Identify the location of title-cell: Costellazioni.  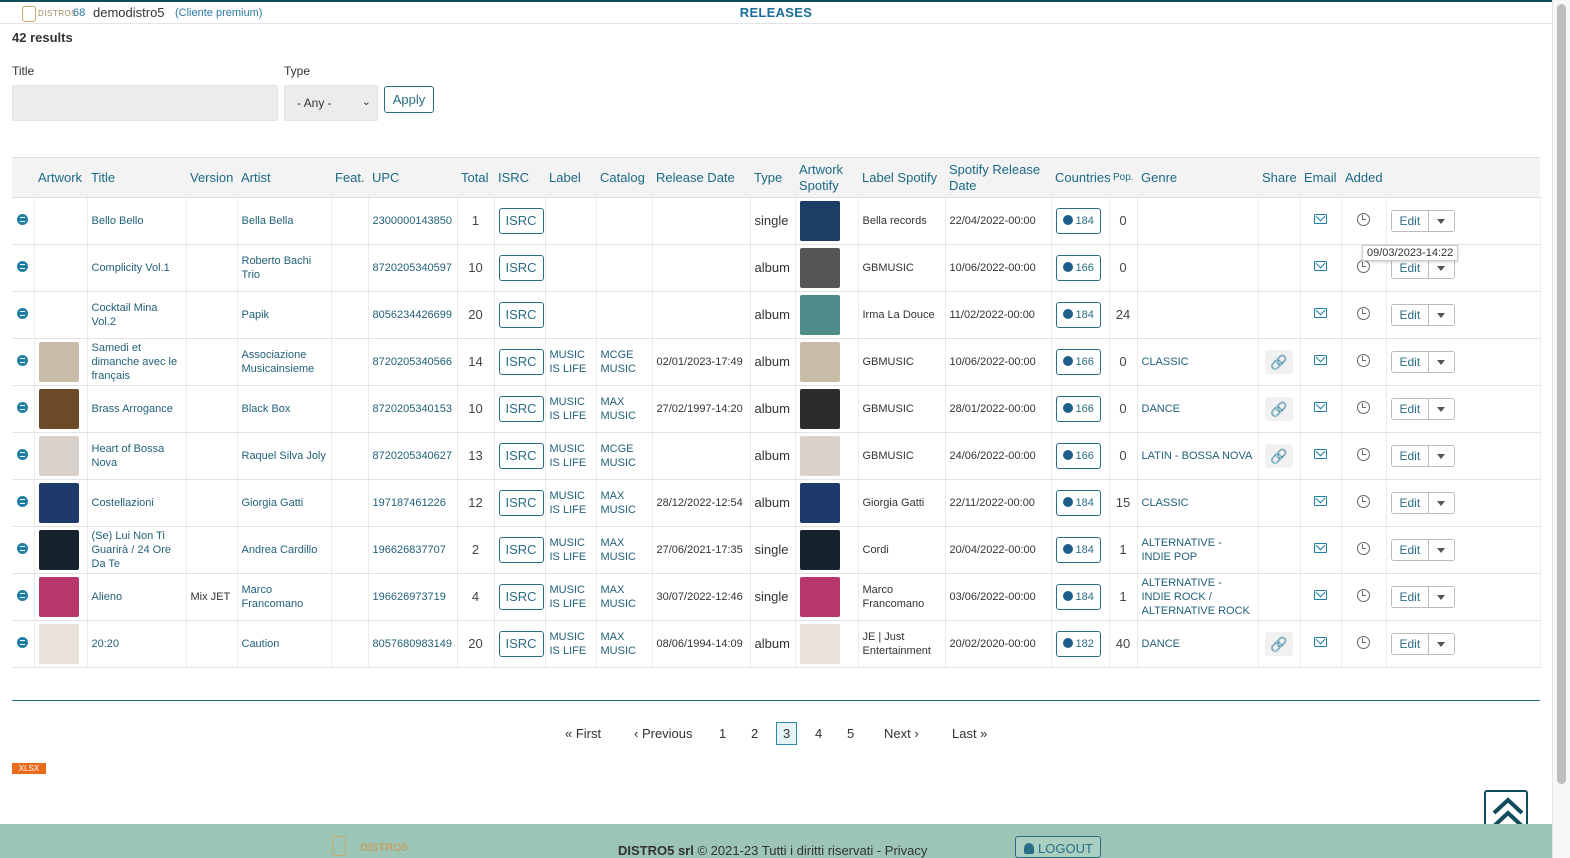
(137, 503).